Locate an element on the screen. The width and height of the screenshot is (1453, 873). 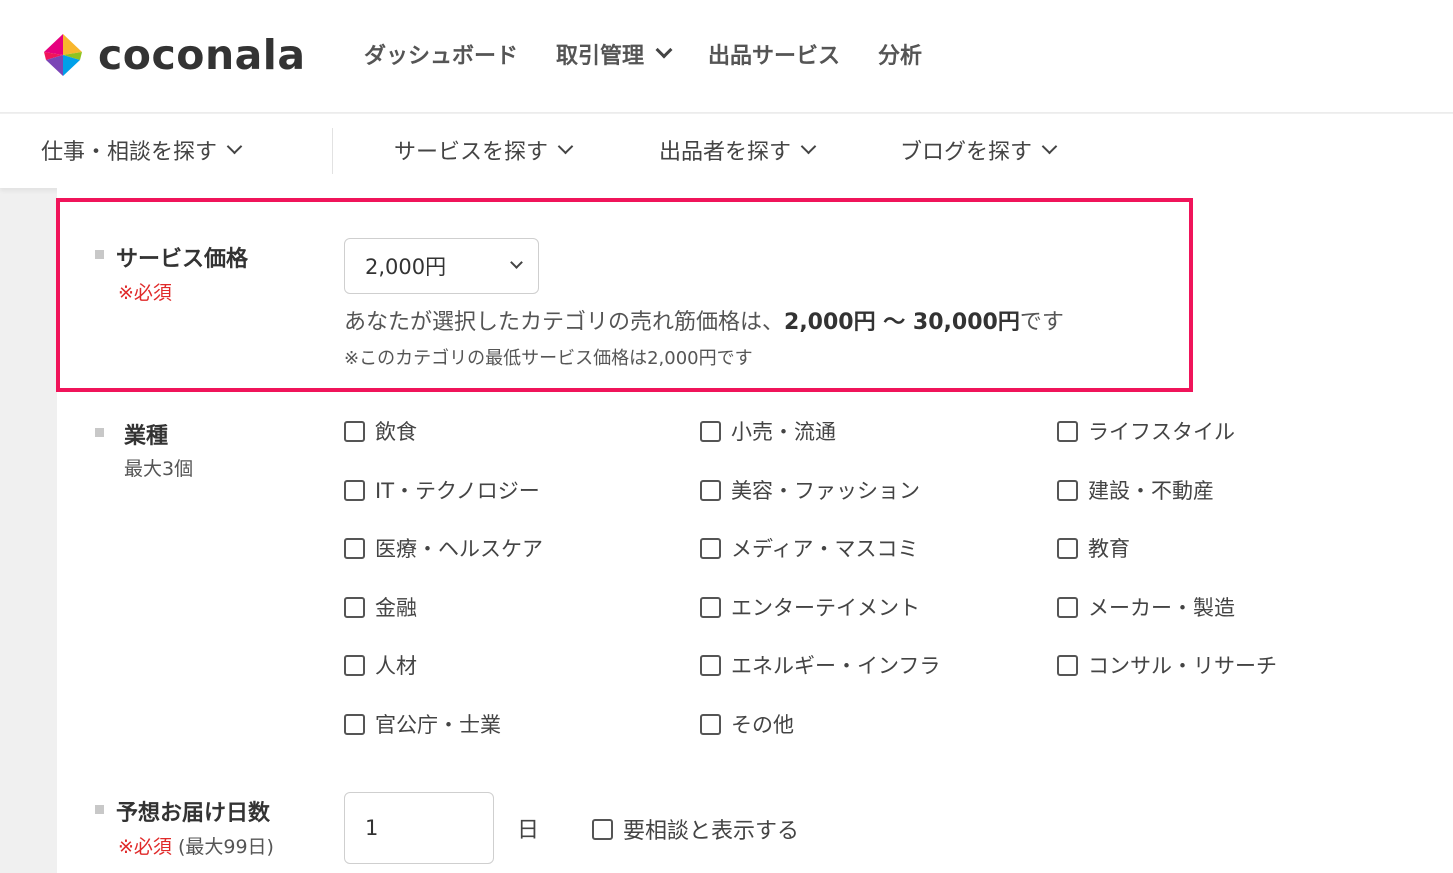
nav-analytics-label: 分析 is located at coordinates (900, 56).